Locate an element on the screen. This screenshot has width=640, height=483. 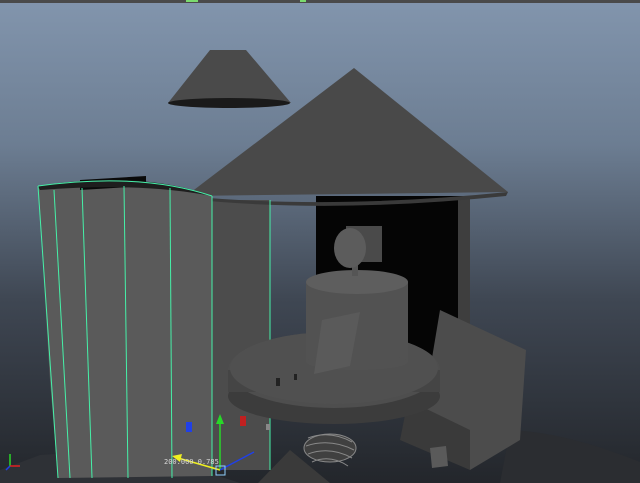
head-cylinder-face is located at coordinates (350, 248).